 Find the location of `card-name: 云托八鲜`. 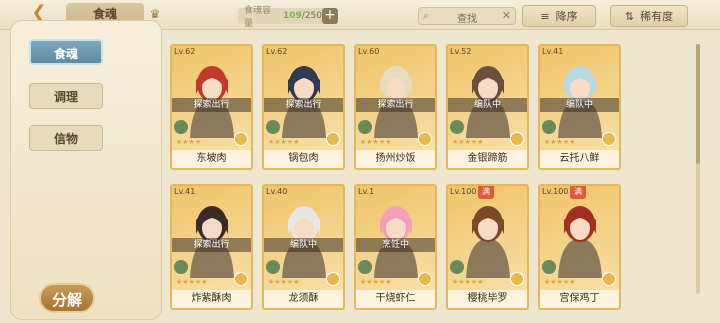

card-name: 云托八鲜 is located at coordinates (579, 159).